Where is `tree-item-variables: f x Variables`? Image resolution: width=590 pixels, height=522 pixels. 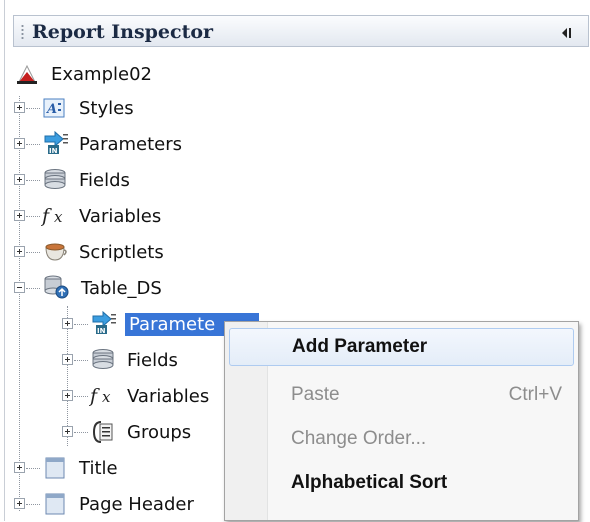 tree-item-variables: f x Variables is located at coordinates (155, 216).